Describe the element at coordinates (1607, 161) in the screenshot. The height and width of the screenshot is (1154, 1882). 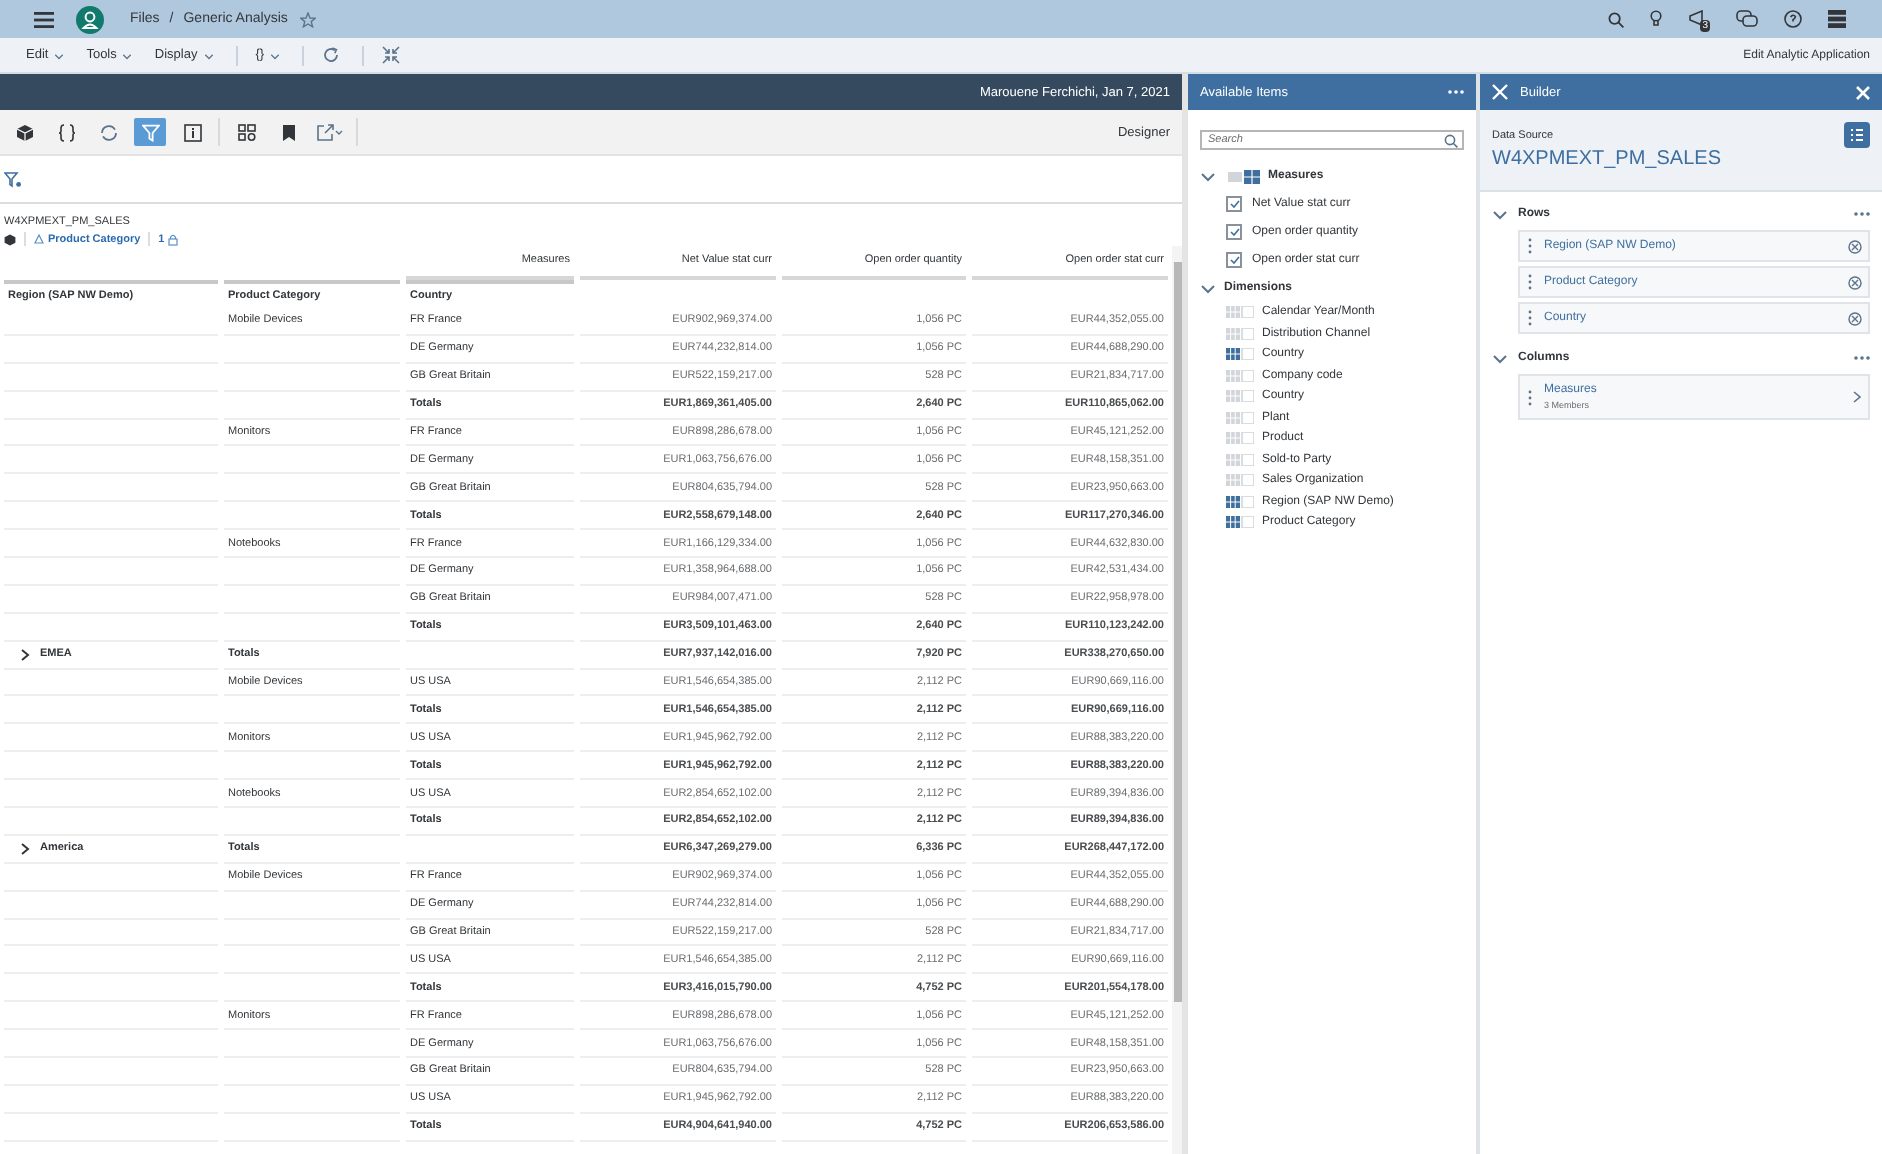
I see `data-source-name: W4XPMEXT_PM_SALES` at that location.